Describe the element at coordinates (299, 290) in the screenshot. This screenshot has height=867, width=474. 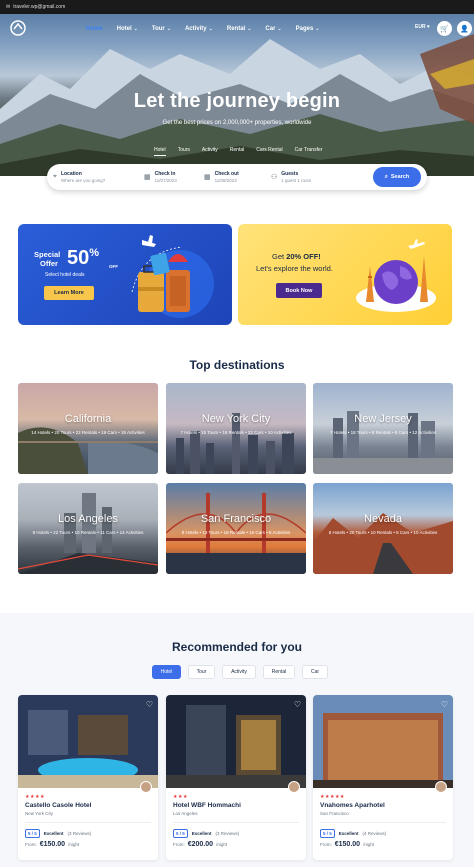
I see `book-now-button: Book Now` at that location.